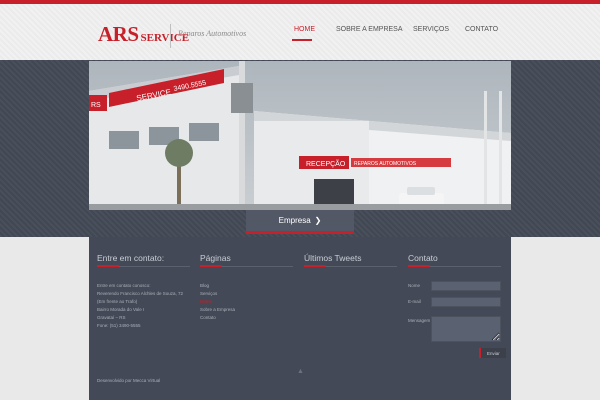 This screenshot has height=400, width=600. I want to click on email-label: E-mail, so click(414, 301).